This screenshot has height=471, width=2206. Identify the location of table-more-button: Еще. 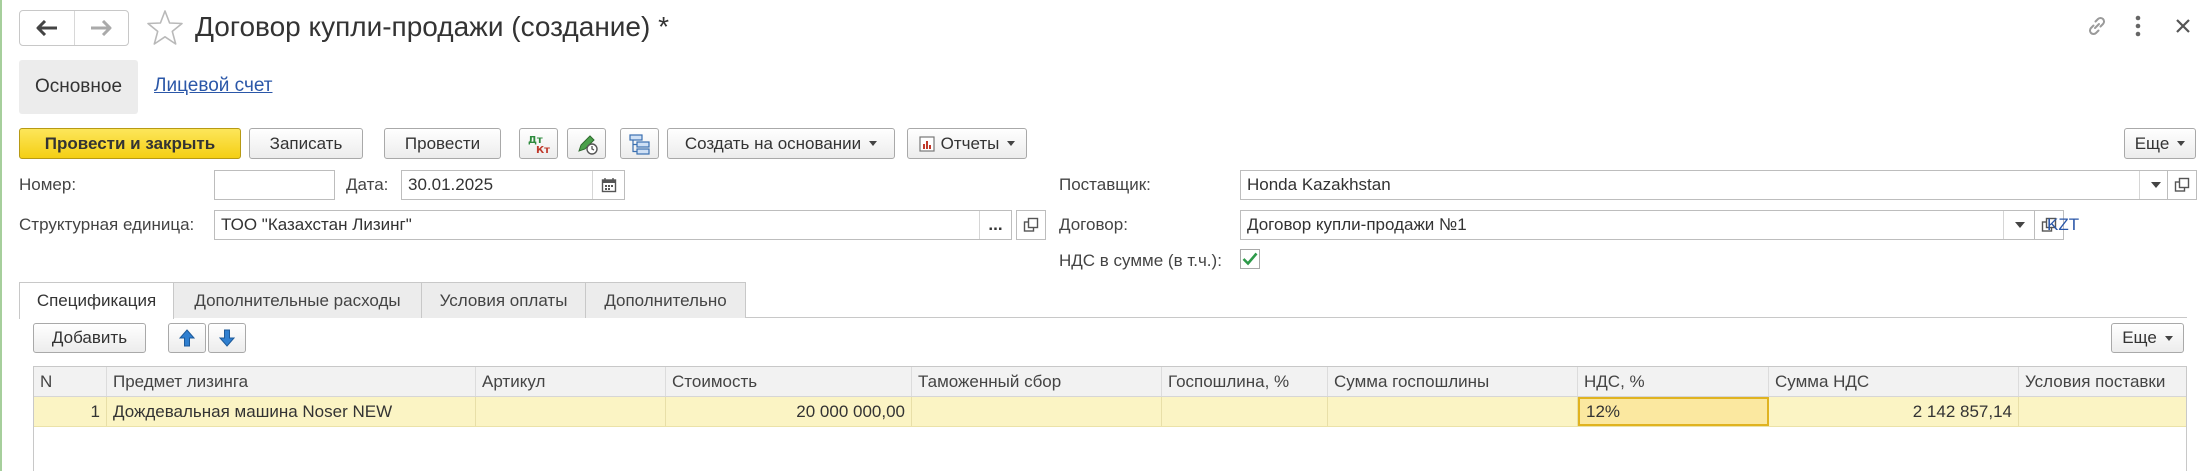
(2147, 338).